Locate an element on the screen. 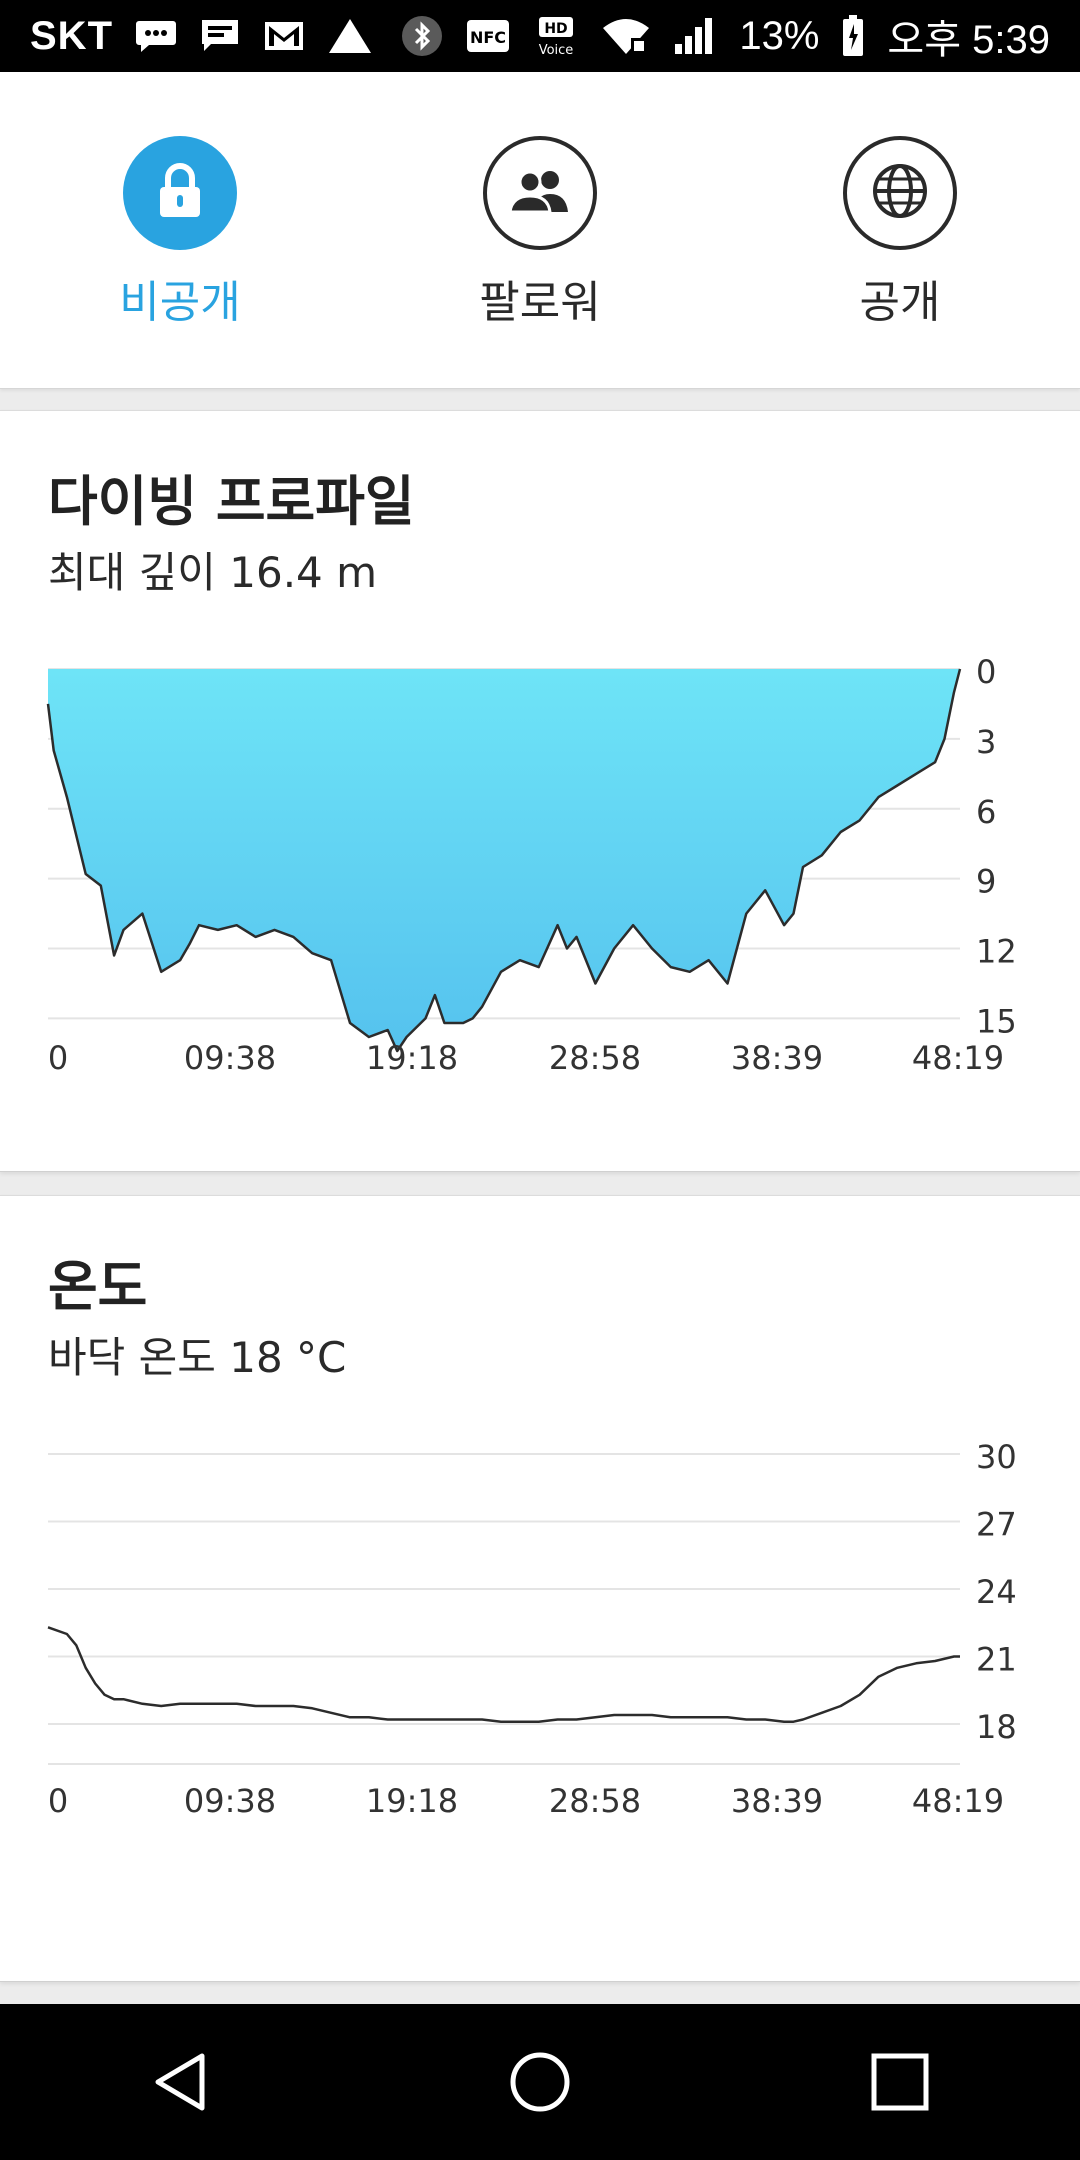  status-bar: SKT NFC HD Voice 13% 오후 5:39 is located at coordinates (540, 36).